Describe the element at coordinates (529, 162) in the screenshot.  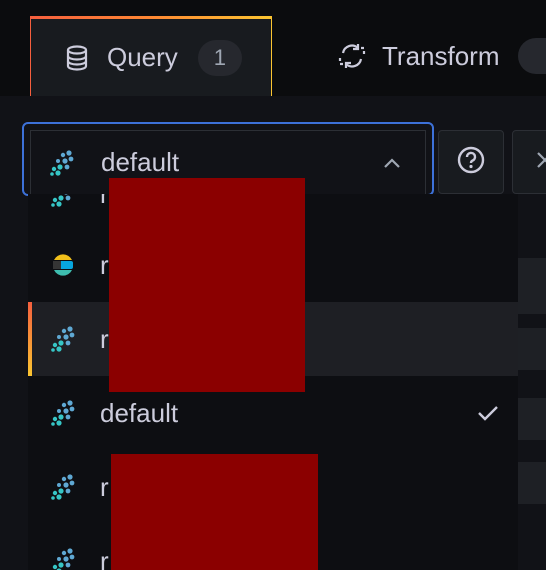
I see `close-button` at that location.